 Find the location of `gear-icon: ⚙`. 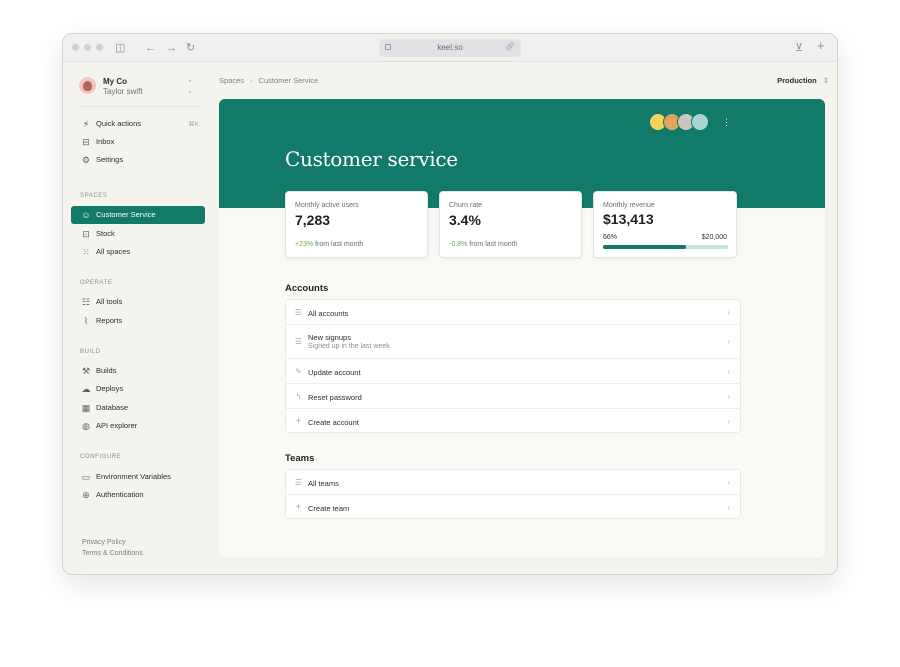

gear-icon: ⚙ is located at coordinates (86, 160).